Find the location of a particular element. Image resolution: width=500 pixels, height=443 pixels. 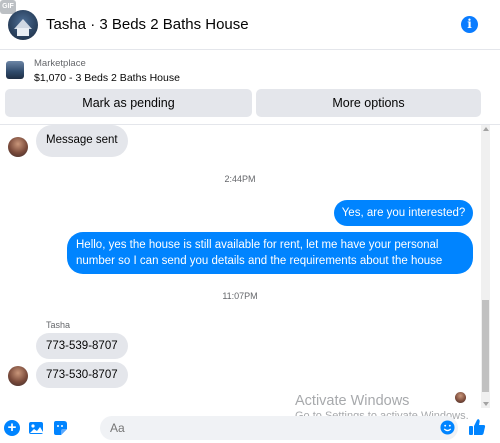

conversation-title: Tasha · 3 Beds 2 Baths House is located at coordinates (147, 24).